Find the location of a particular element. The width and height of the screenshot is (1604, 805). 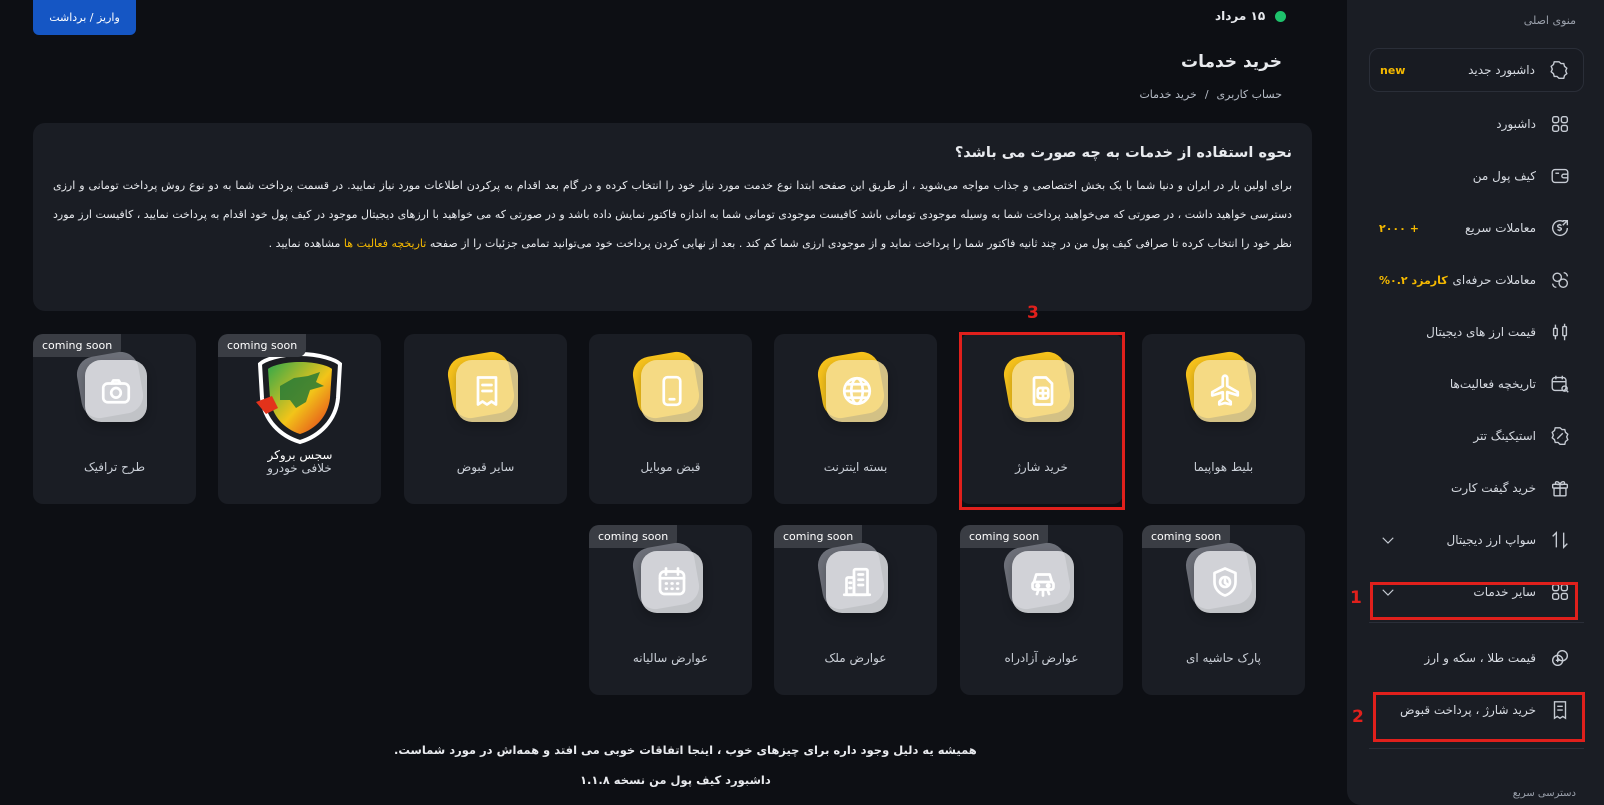

sidebar-item-crypto-swap: سواپ ارز دیجیتال is located at coordinates (1476, 540).